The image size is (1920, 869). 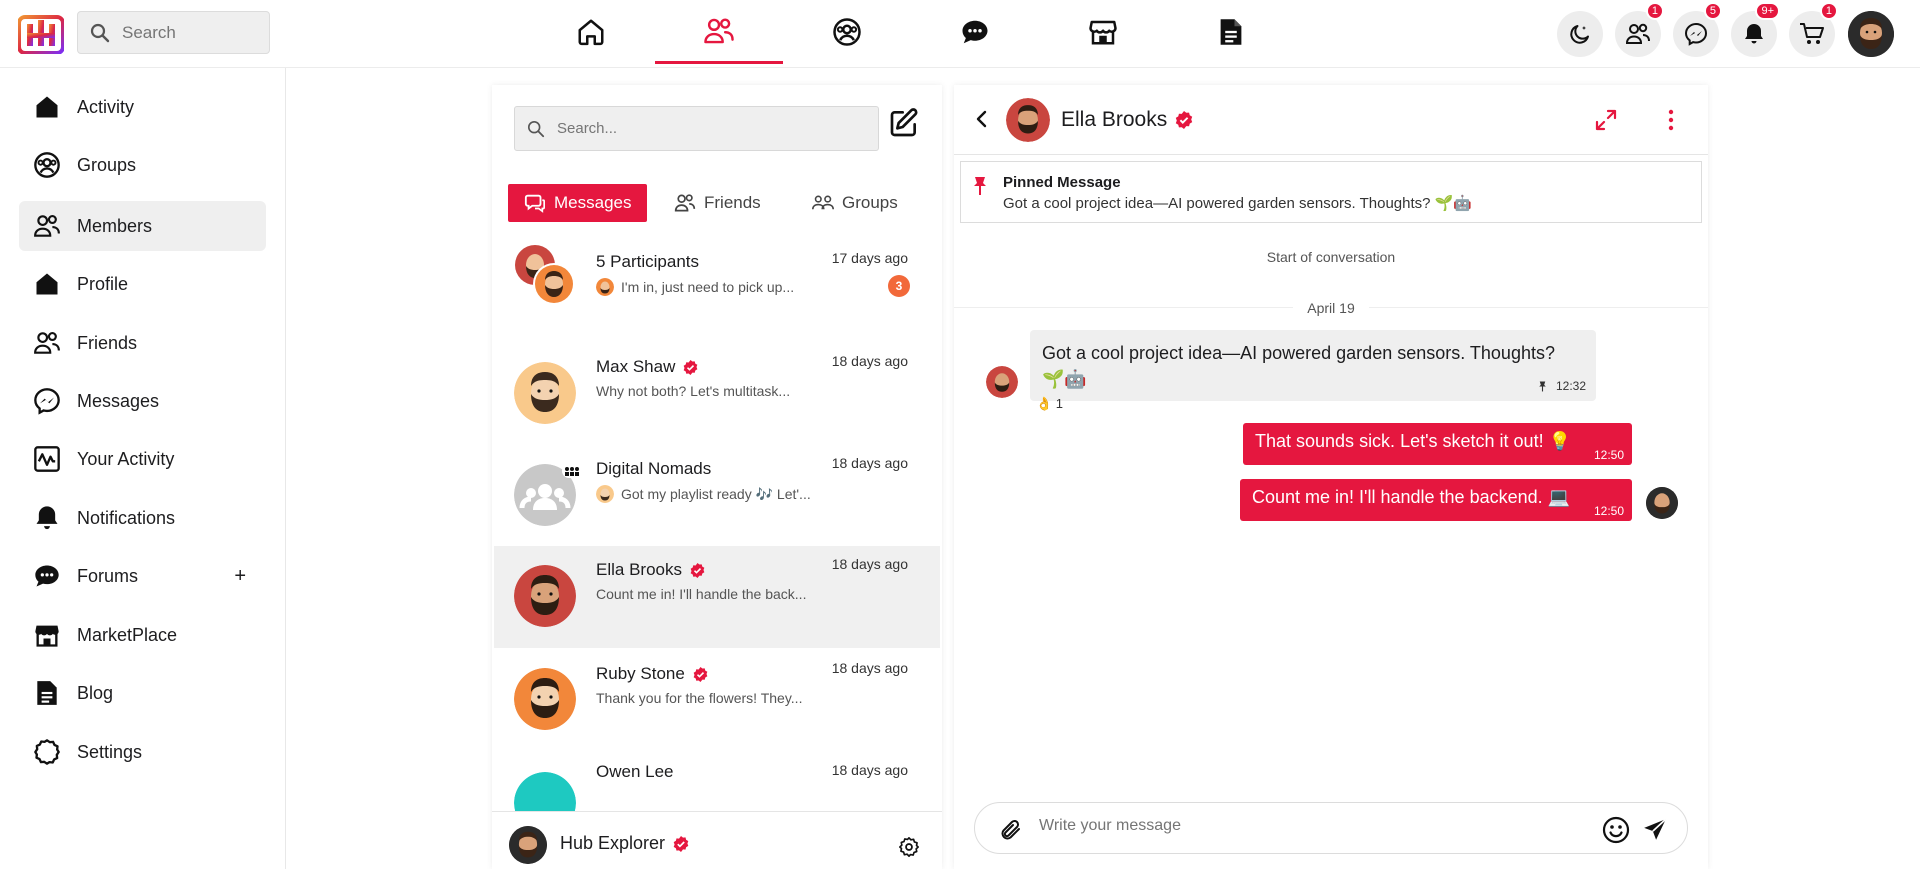 What do you see at coordinates (142, 635) in the screenshot?
I see `sidebar-item-marketplace: MarketPlace` at bounding box center [142, 635].